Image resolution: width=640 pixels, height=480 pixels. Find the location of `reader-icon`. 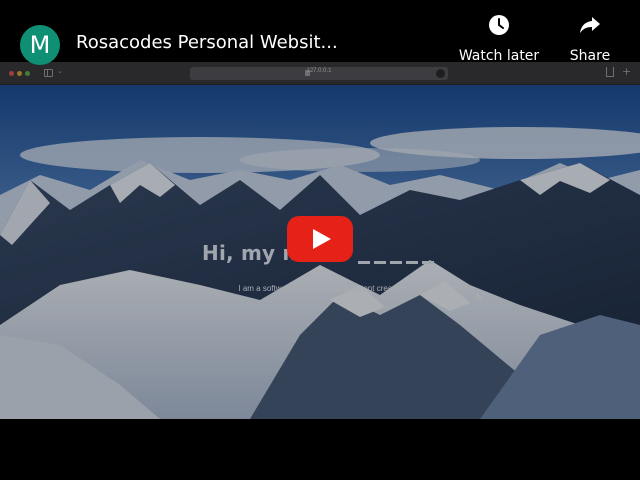

reader-icon is located at coordinates (440, 73).